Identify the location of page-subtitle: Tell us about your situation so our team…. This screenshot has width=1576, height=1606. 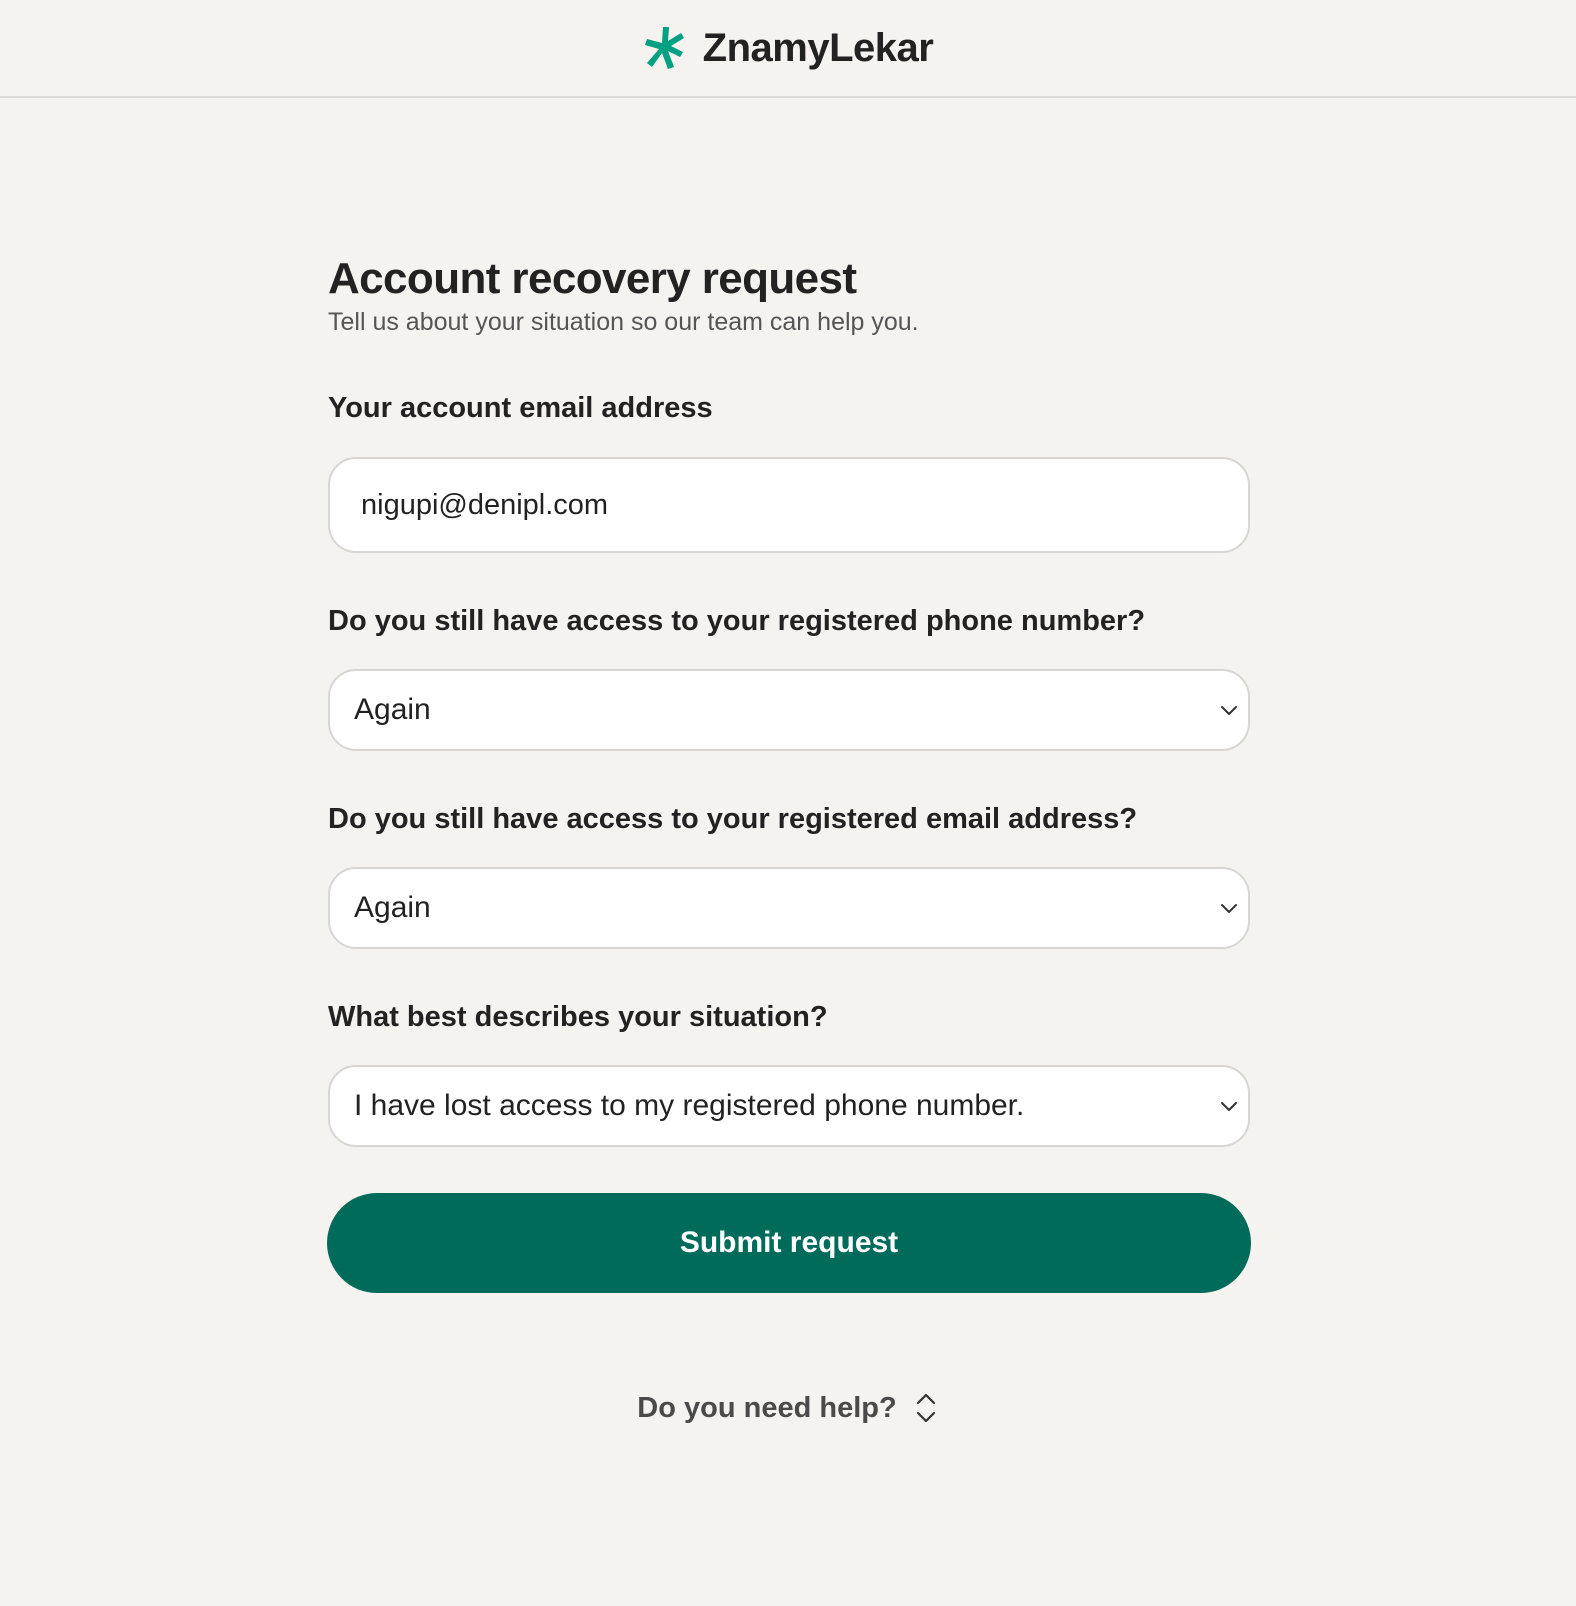
(623, 322).